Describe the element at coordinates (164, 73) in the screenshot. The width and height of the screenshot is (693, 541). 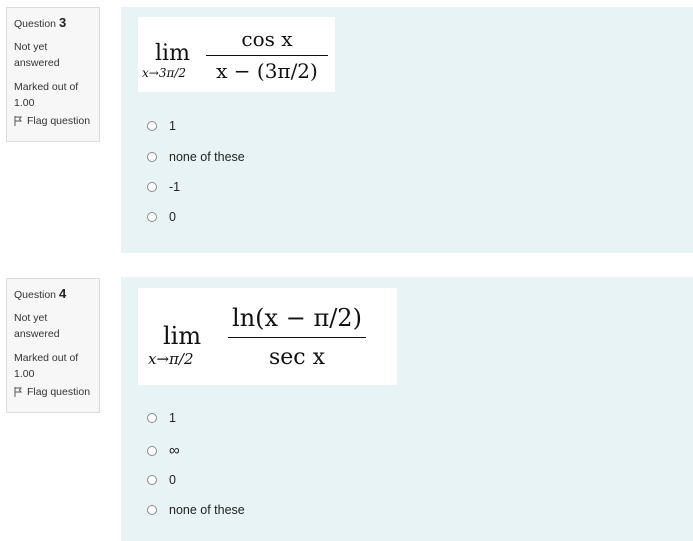
I see `formula-subscript: x→3π/2` at that location.